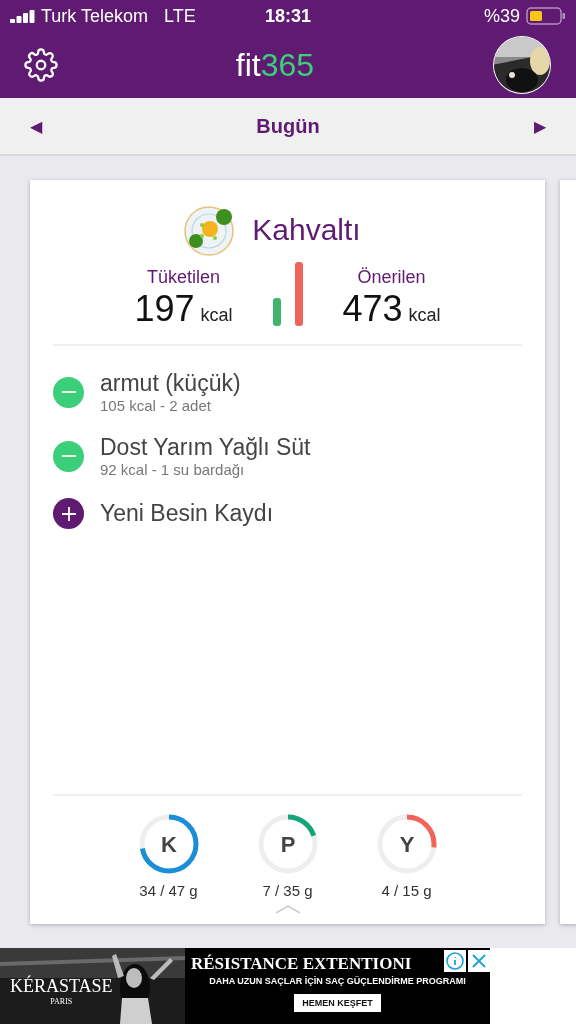 This screenshot has width=576, height=1024. What do you see at coordinates (301, 964) in the screenshot?
I see `ad-headline: RÉSISTANCE EXTENTIONI` at bounding box center [301, 964].